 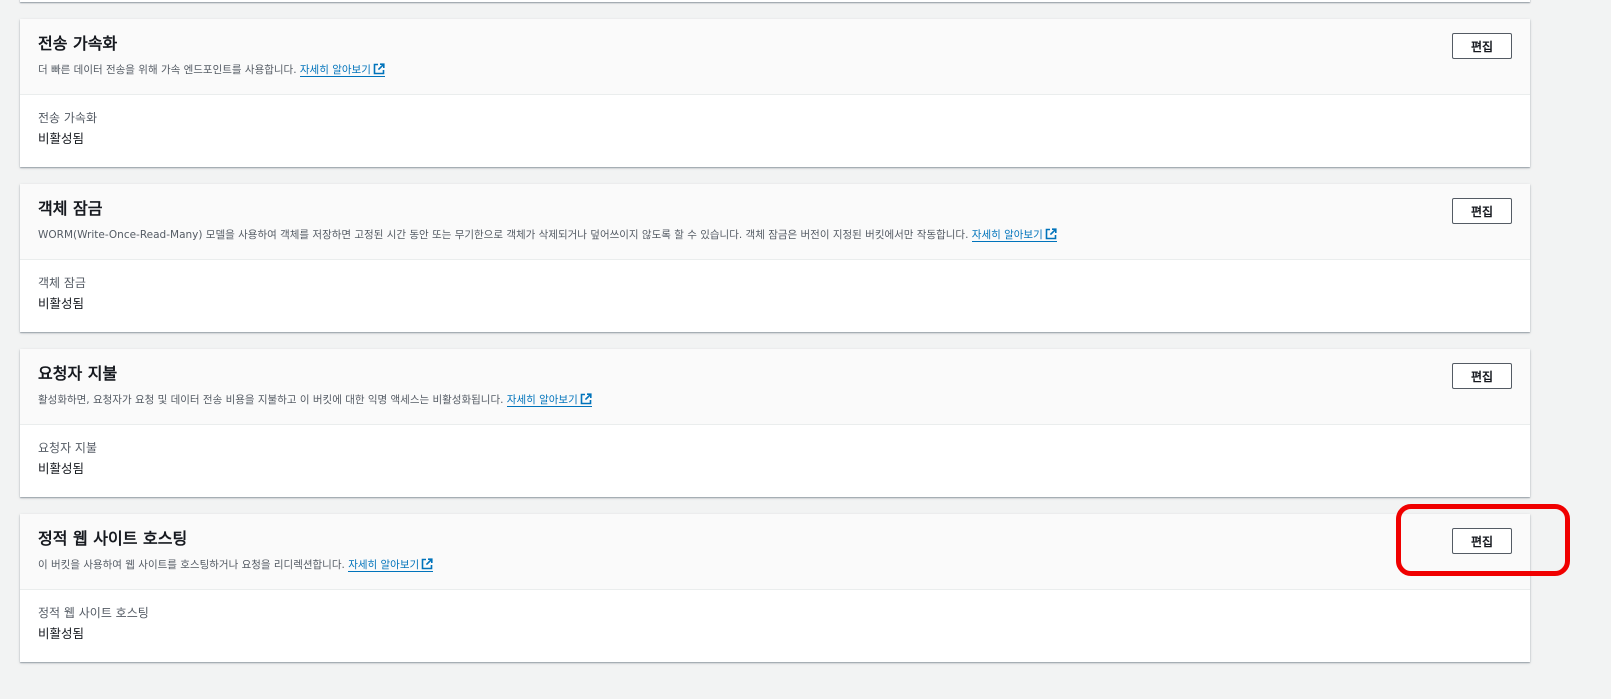 I want to click on field-label: 정적 웹 사이트 호스팅, so click(x=93, y=613).